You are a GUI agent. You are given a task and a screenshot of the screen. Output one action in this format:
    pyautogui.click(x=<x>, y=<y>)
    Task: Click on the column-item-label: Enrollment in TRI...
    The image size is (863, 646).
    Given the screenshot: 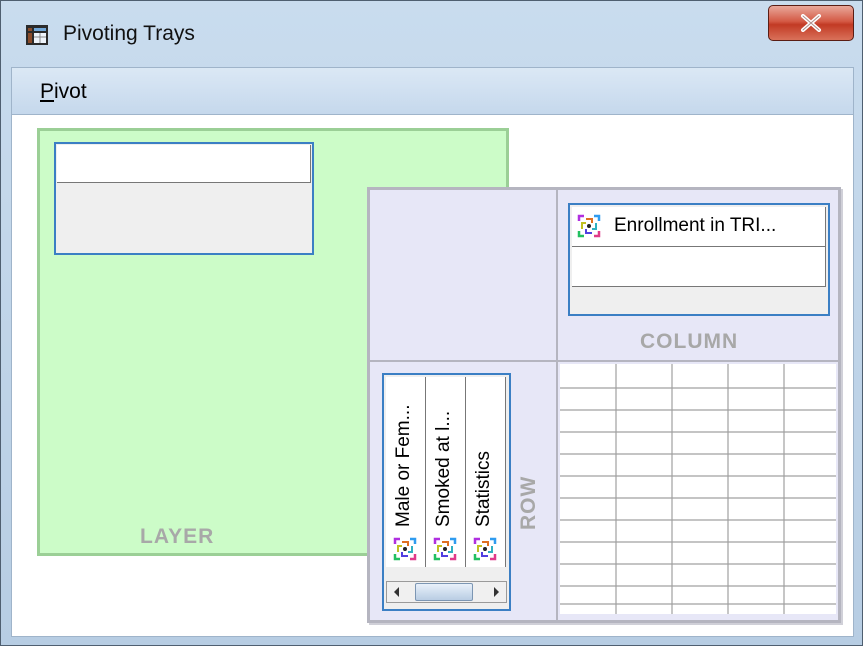 What is the action you would take?
    pyautogui.click(x=695, y=225)
    